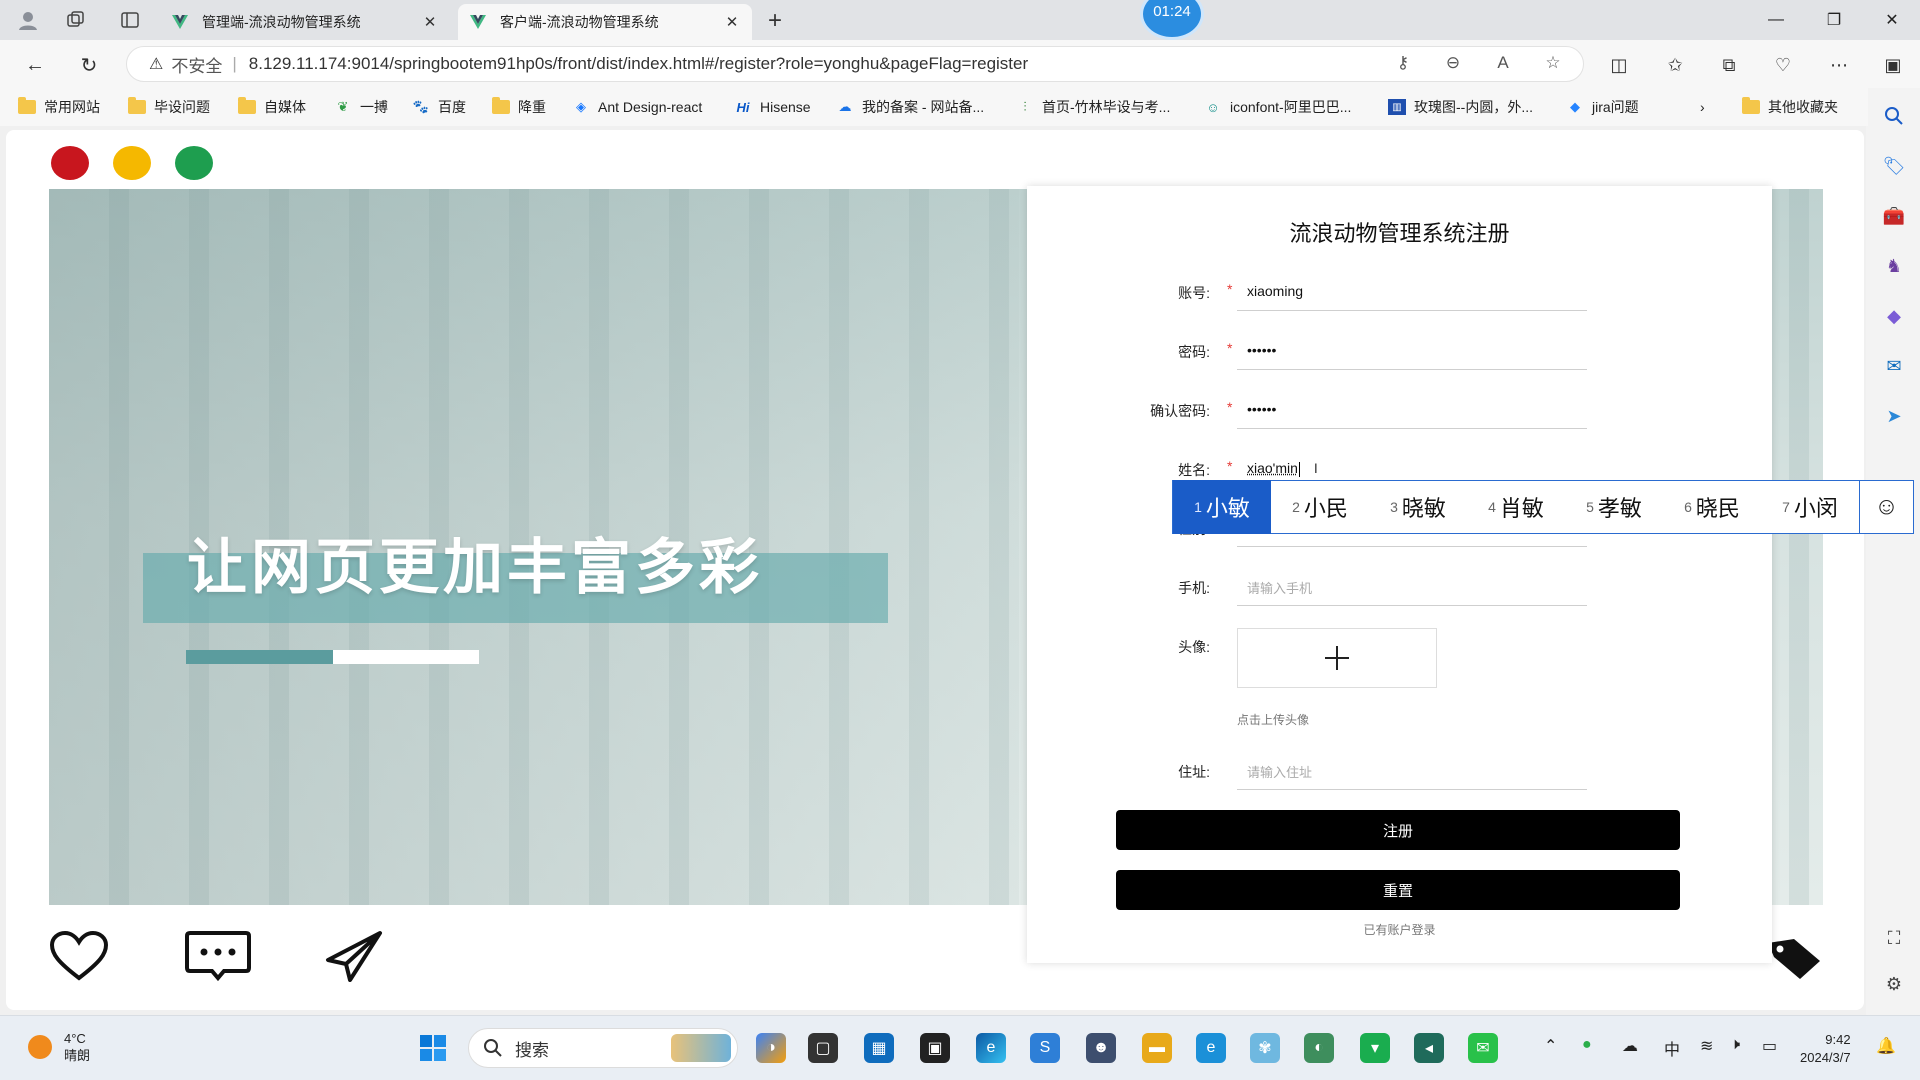 The width and height of the screenshot is (1920, 1080). I want to click on ime-candidate: 1 小敏, so click(1222, 507).